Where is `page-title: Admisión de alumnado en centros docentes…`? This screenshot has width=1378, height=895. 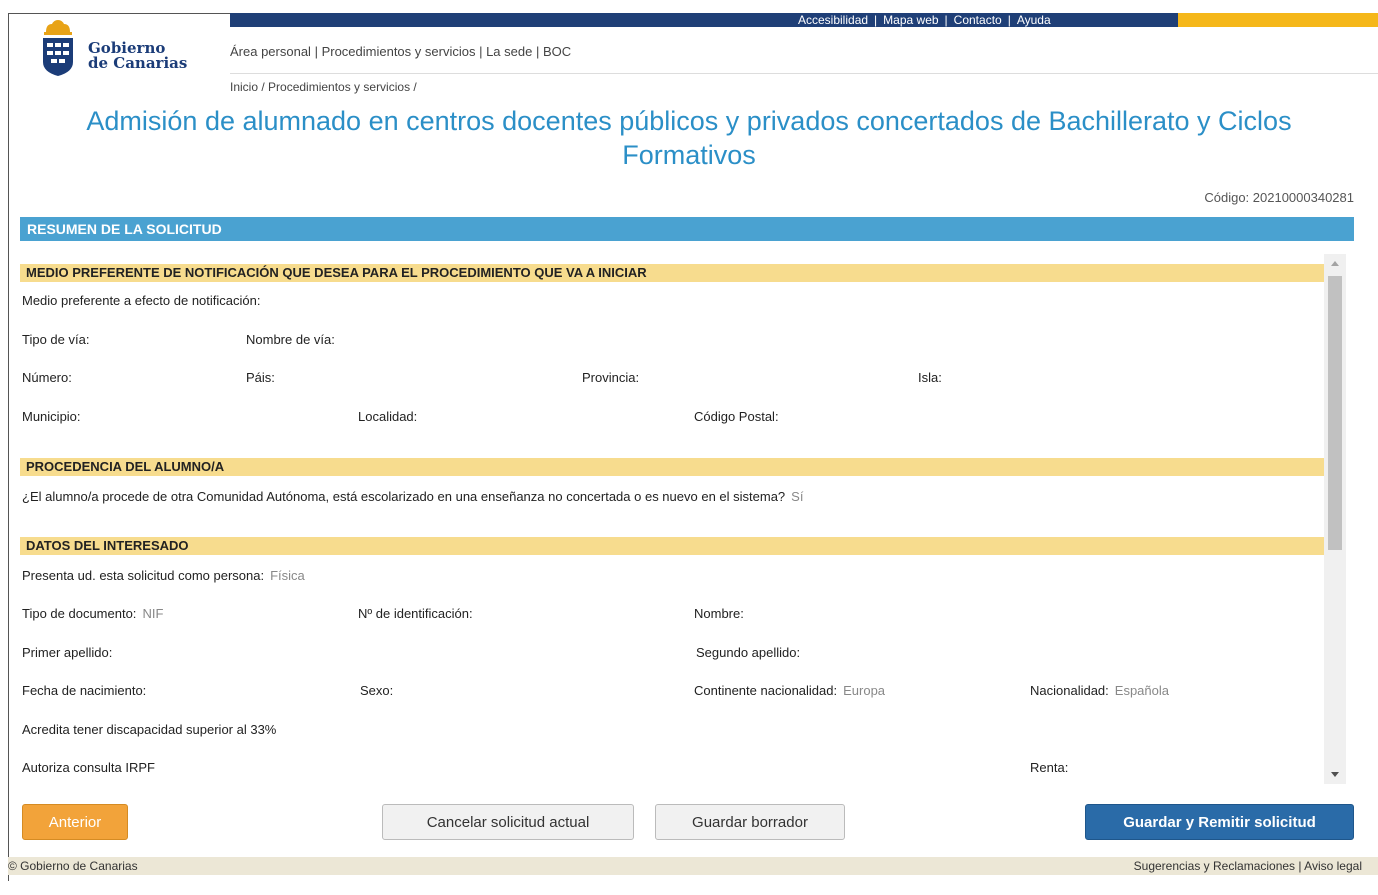 page-title: Admisión de alumnado en centros docentes… is located at coordinates (689, 138).